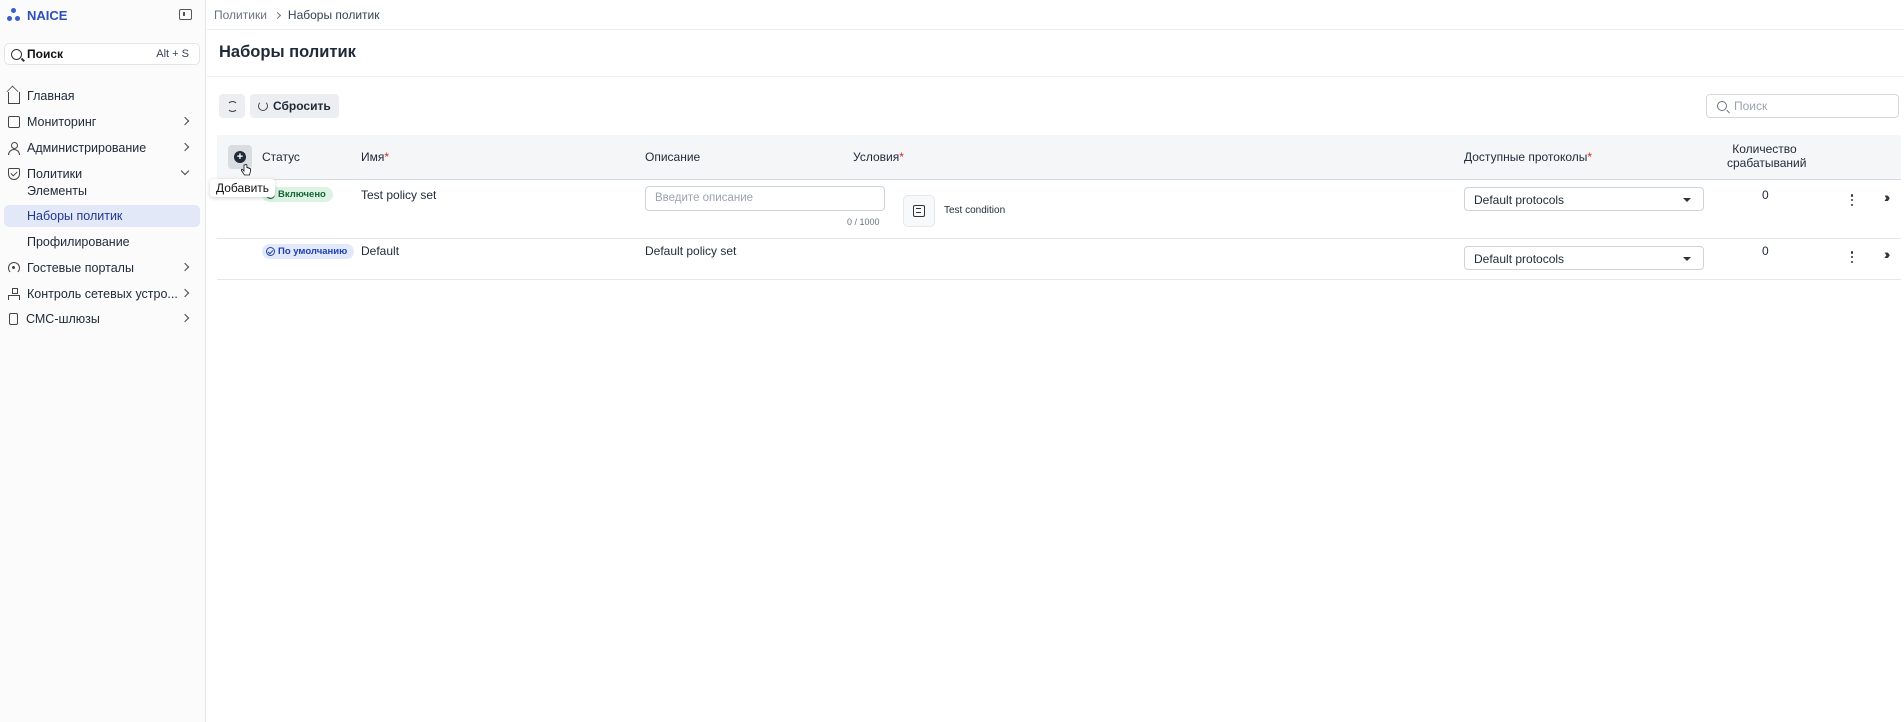 This screenshot has height=722, width=1904. Describe the element at coordinates (62, 122) in the screenshot. I see `sidebar-item-label: Мониторинг` at that location.